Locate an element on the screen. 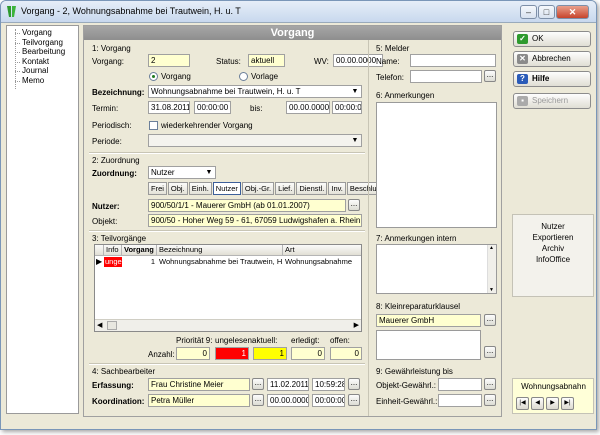  section-sachbearbeiter-title: 4: Sachbearbeiter is located at coordinates (124, 371).